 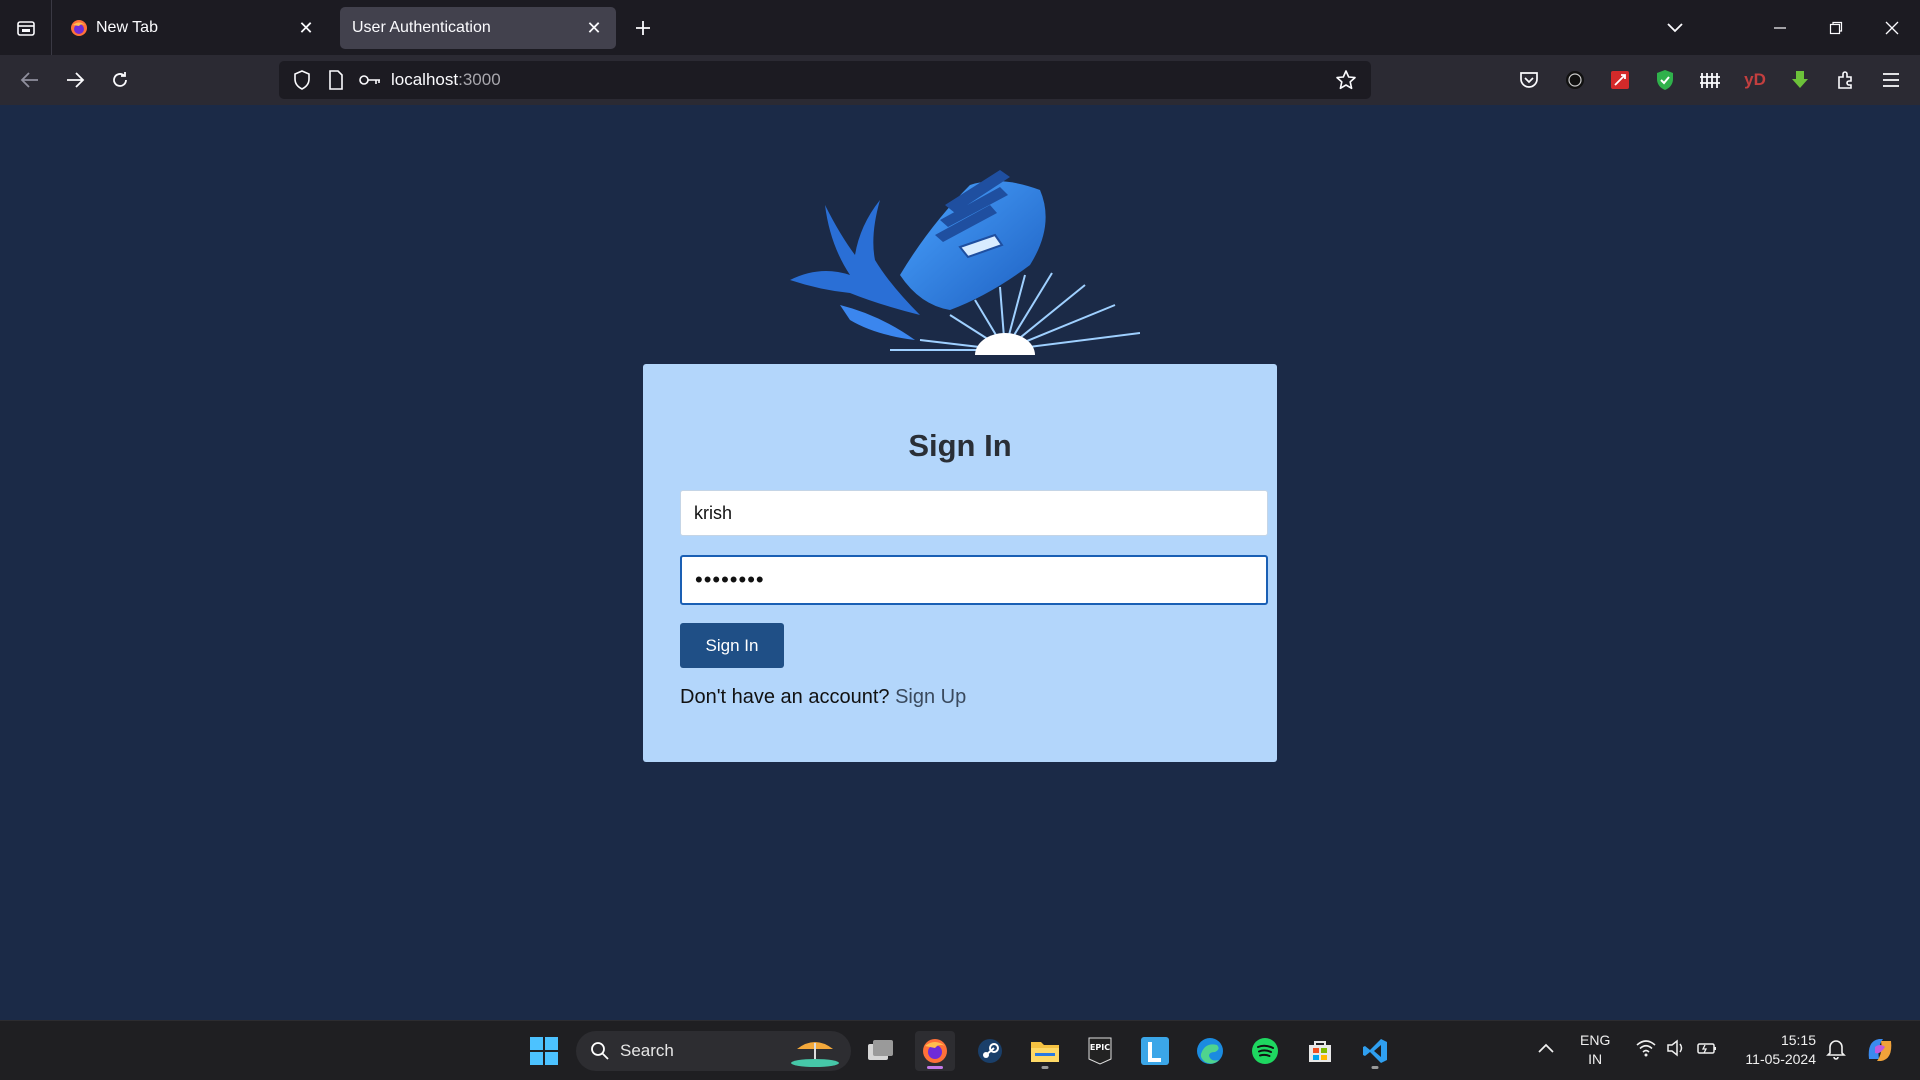 What do you see at coordinates (935, 1067) in the screenshot?
I see `active-indicator` at bounding box center [935, 1067].